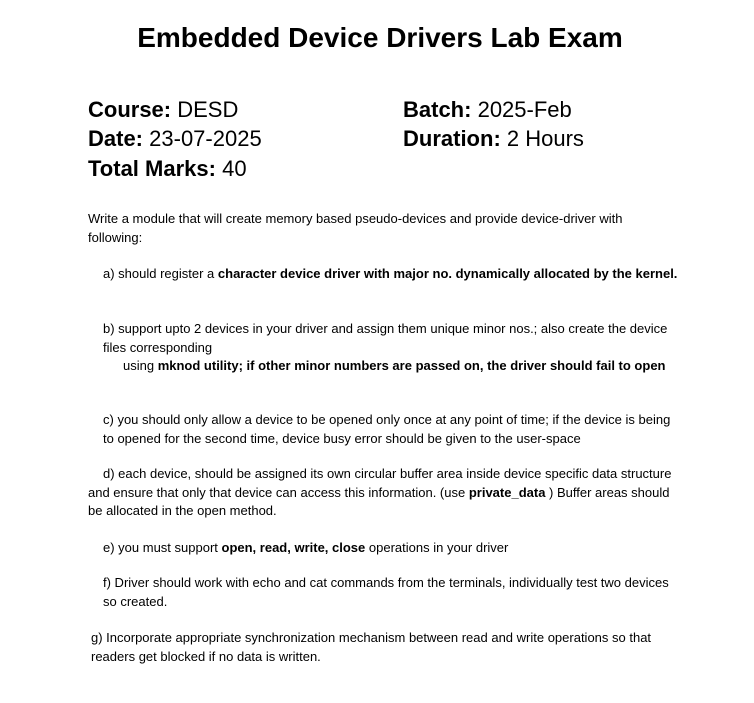 Image resolution: width=754 pixels, height=703 pixels. What do you see at coordinates (524, 109) in the screenshot?
I see `batch-value: 2025-Feb` at bounding box center [524, 109].